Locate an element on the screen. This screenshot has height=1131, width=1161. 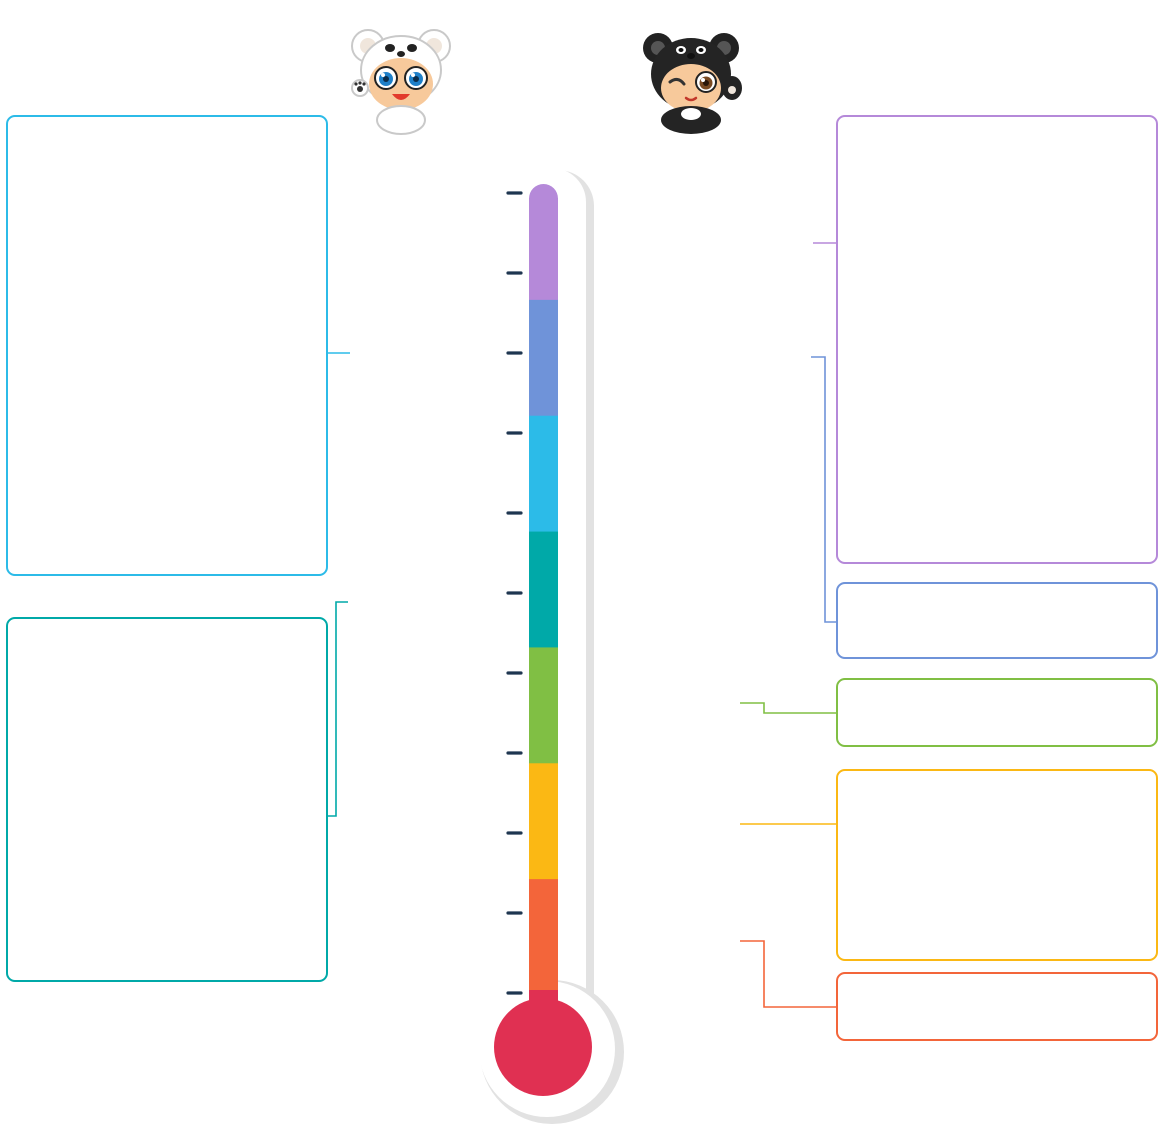
thermometer-bulb is located at coordinates (543, 1047).